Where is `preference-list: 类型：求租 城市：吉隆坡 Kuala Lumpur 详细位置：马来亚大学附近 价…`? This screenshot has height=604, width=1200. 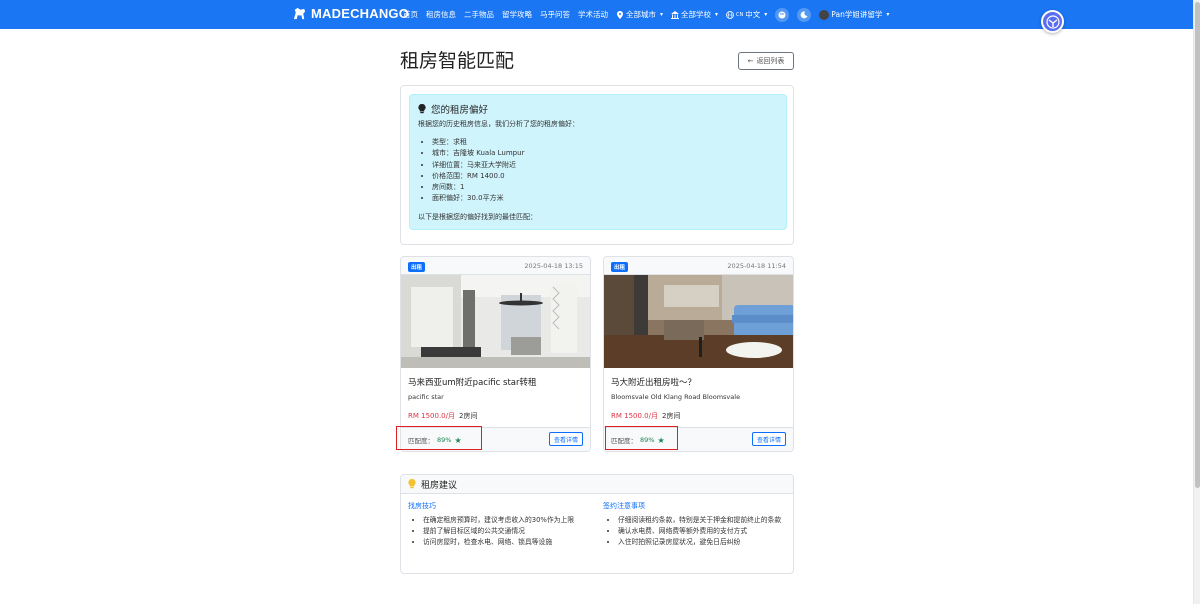 preference-list: 类型：求租 城市：吉隆坡 Kuala Lumpur 详细位置：马来亚大学附近 价… is located at coordinates (478, 171).